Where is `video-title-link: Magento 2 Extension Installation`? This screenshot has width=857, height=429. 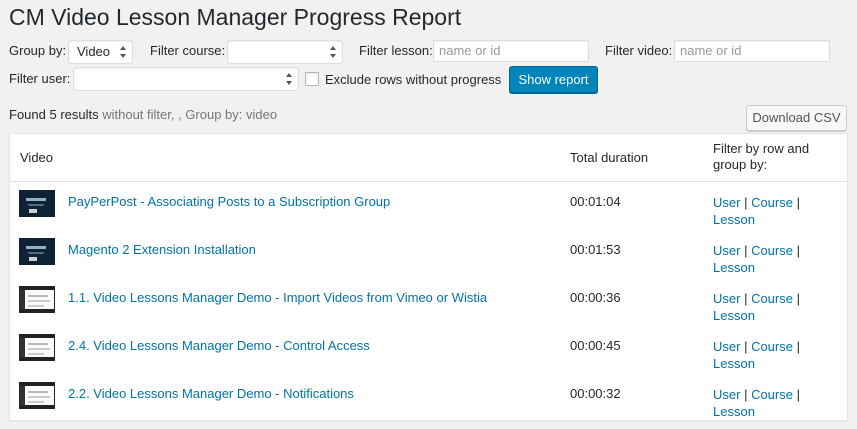
video-title-link: Magento 2 Extension Installation is located at coordinates (162, 250).